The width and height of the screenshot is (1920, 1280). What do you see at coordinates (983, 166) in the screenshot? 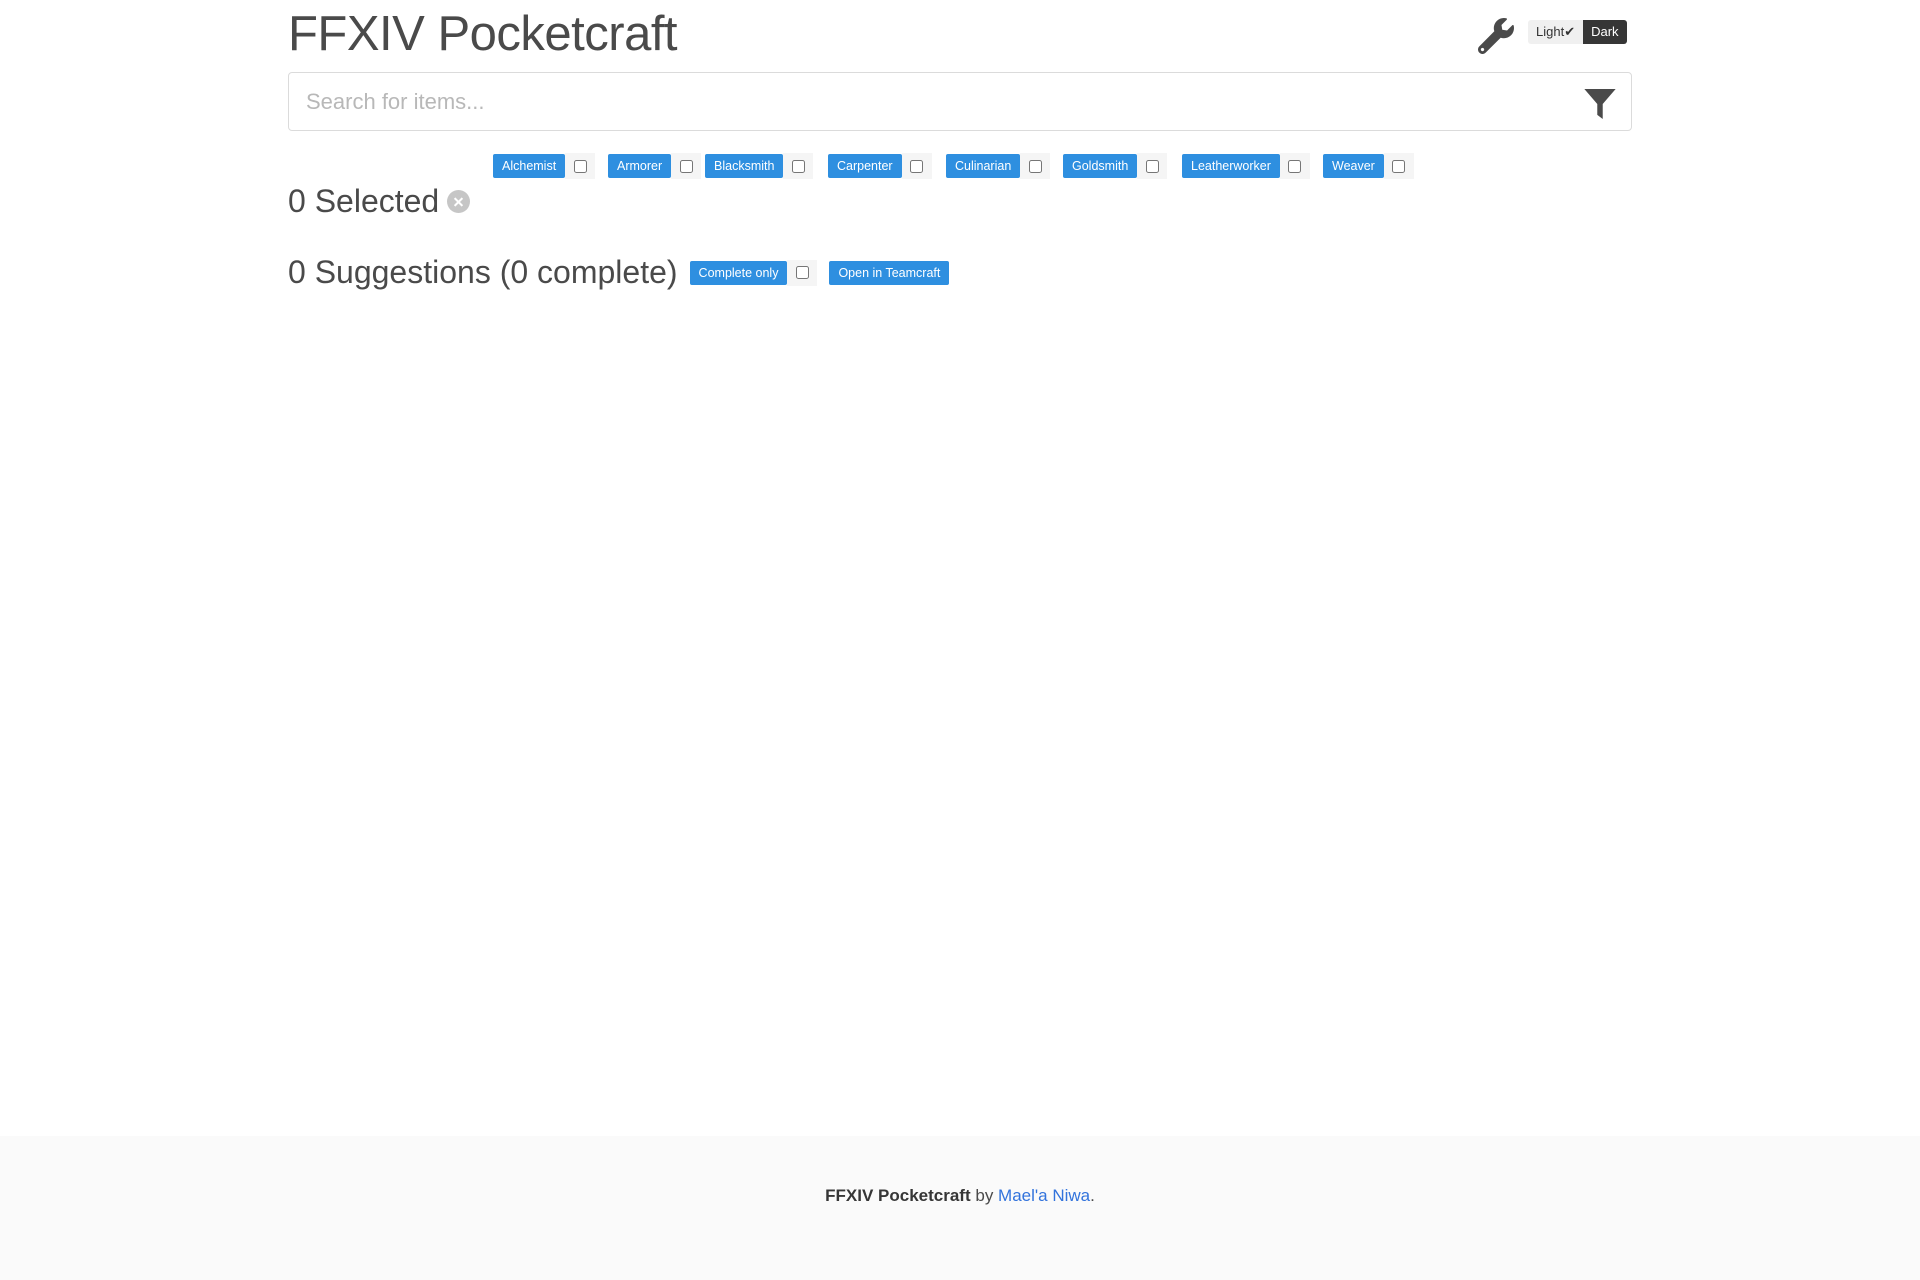
I see `job-tag: Culinarian` at bounding box center [983, 166].